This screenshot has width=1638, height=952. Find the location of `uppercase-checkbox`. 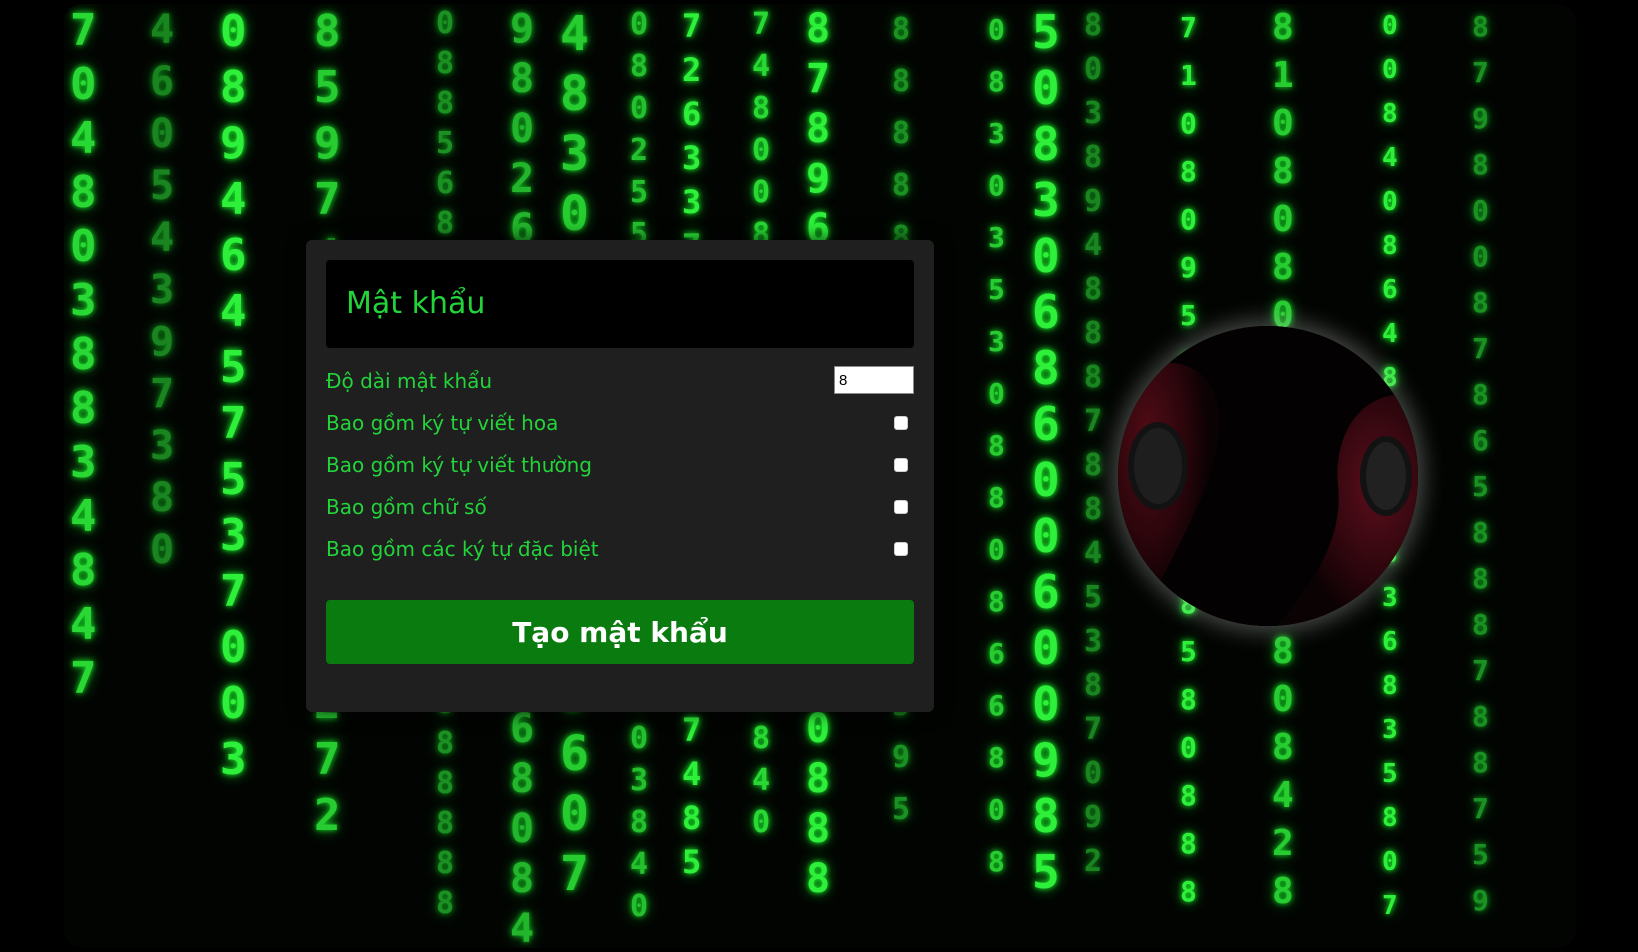

uppercase-checkbox is located at coordinates (901, 423).